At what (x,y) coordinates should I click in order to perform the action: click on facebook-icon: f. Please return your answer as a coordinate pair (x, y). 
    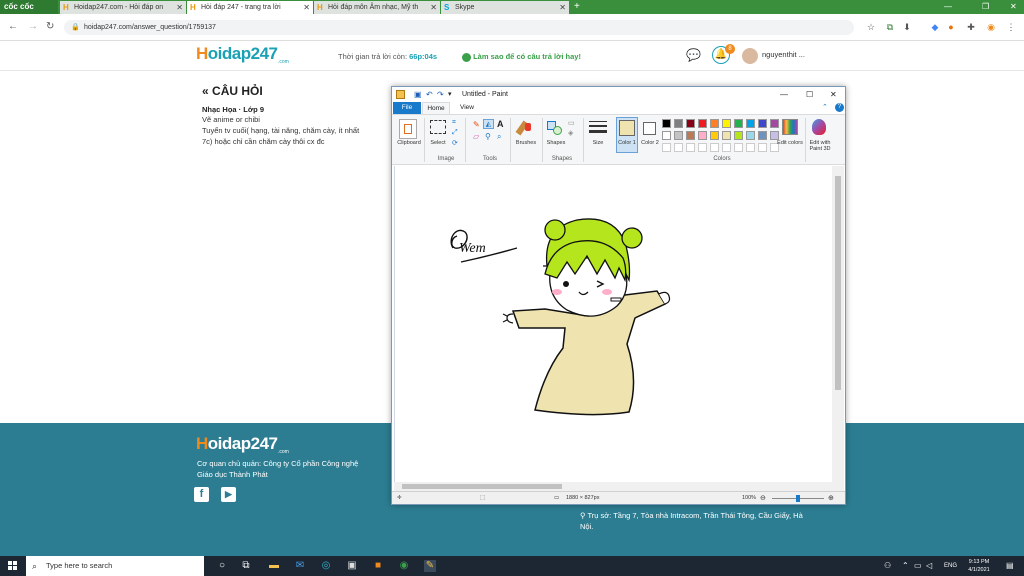
    Looking at the image, I should click on (201, 494).